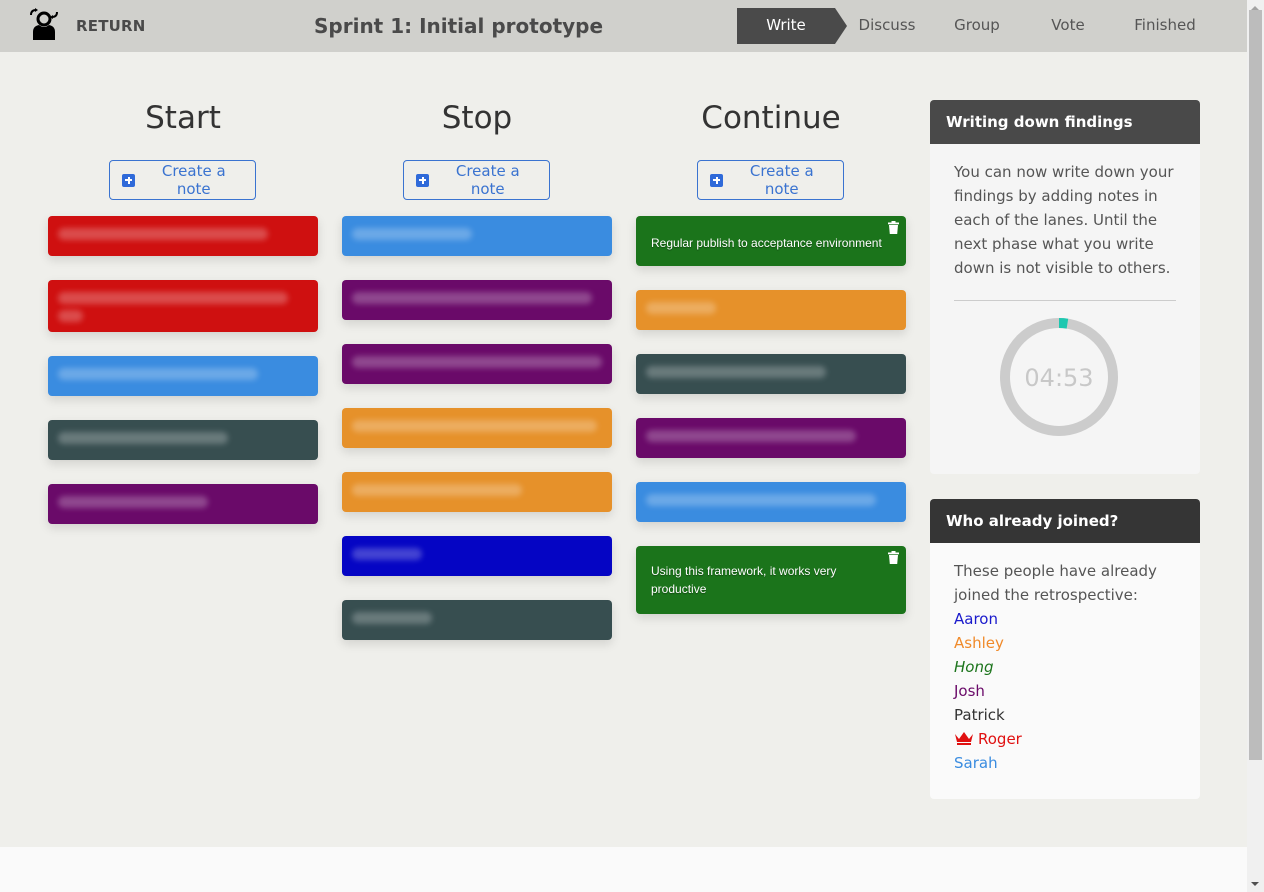  What do you see at coordinates (1059, 378) in the screenshot?
I see `timer-remaining: 04:53` at bounding box center [1059, 378].